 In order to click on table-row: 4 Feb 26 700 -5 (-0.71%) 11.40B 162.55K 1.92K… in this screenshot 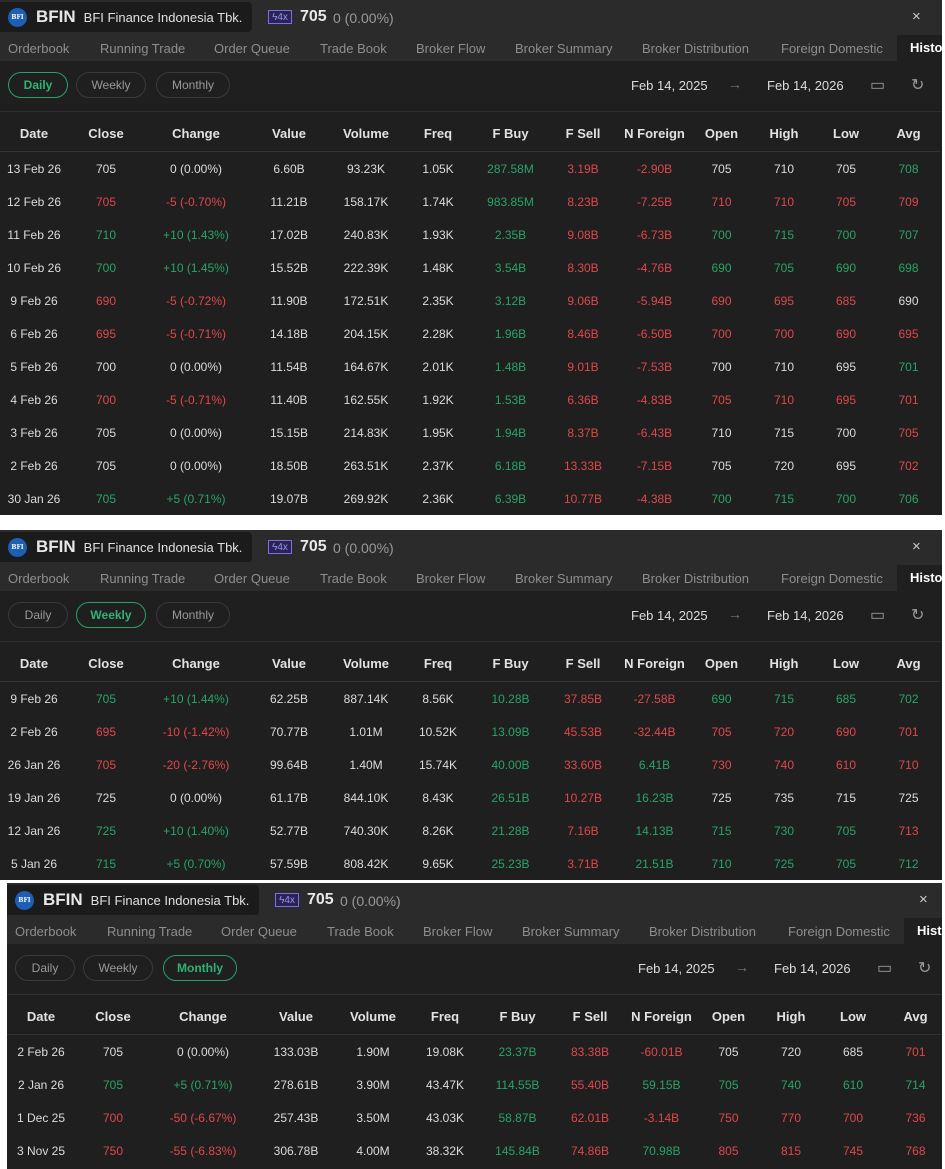, I will do `click(470, 399)`.